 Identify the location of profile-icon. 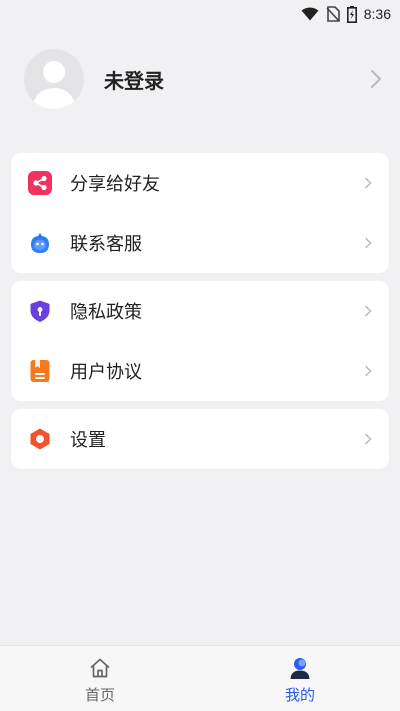
(300, 668).